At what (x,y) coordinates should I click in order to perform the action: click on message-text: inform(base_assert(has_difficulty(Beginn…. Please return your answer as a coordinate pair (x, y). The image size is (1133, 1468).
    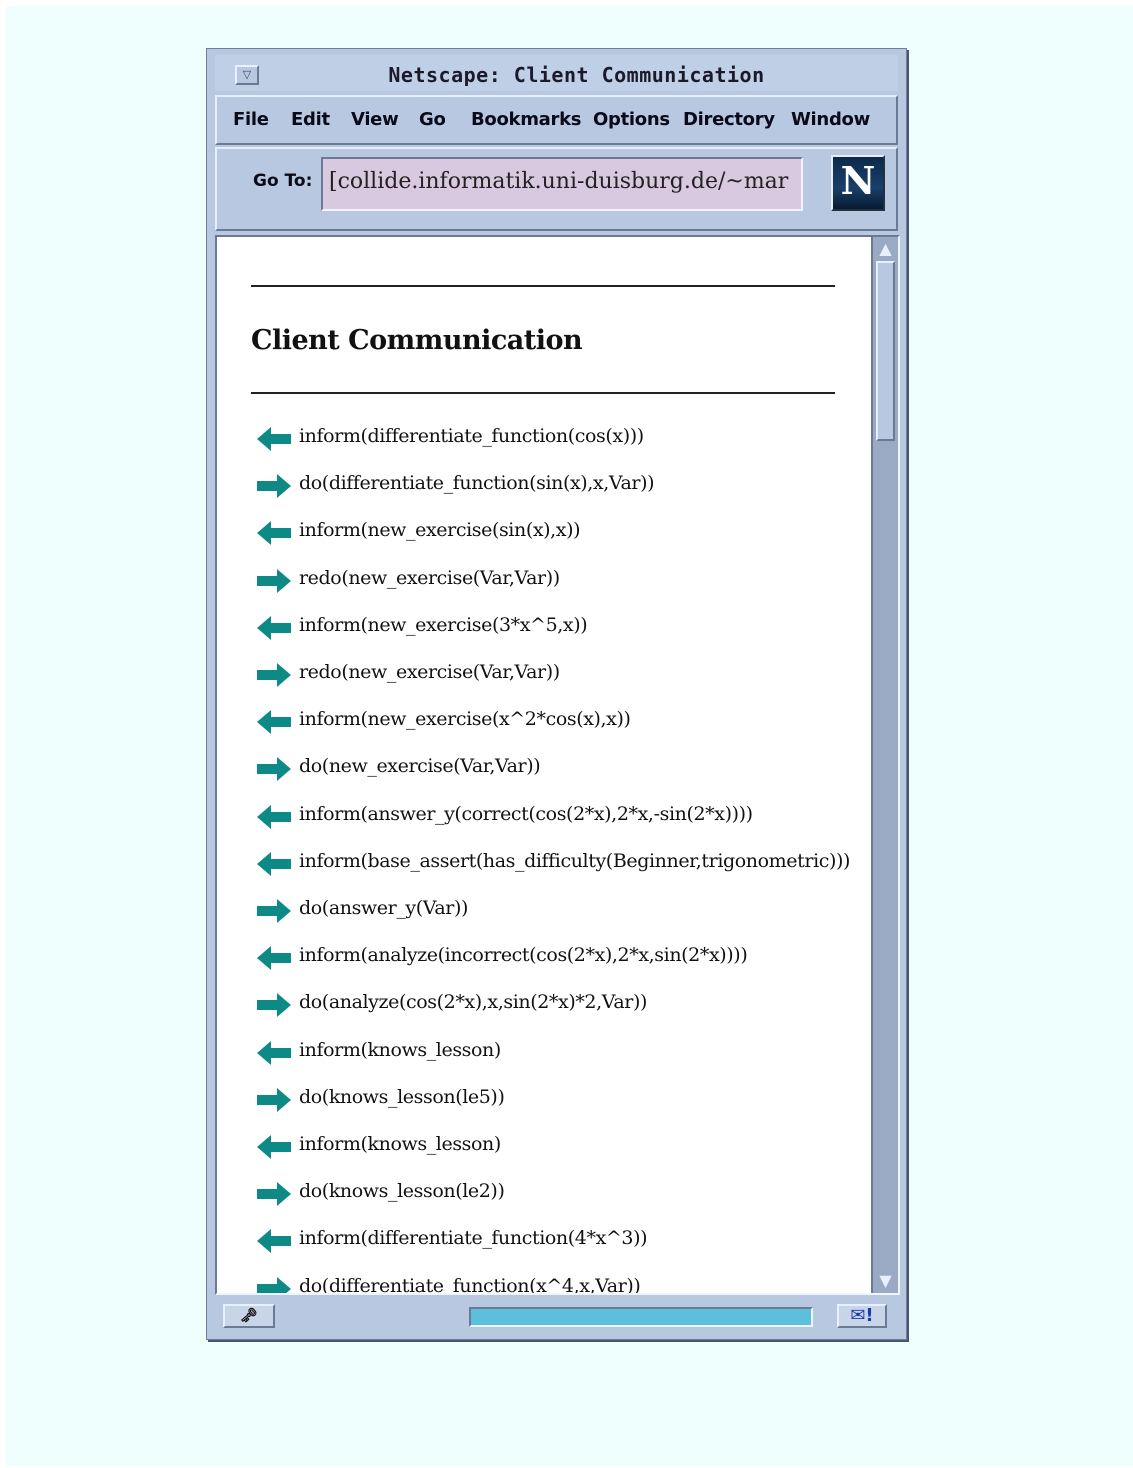
    Looking at the image, I should click on (575, 860).